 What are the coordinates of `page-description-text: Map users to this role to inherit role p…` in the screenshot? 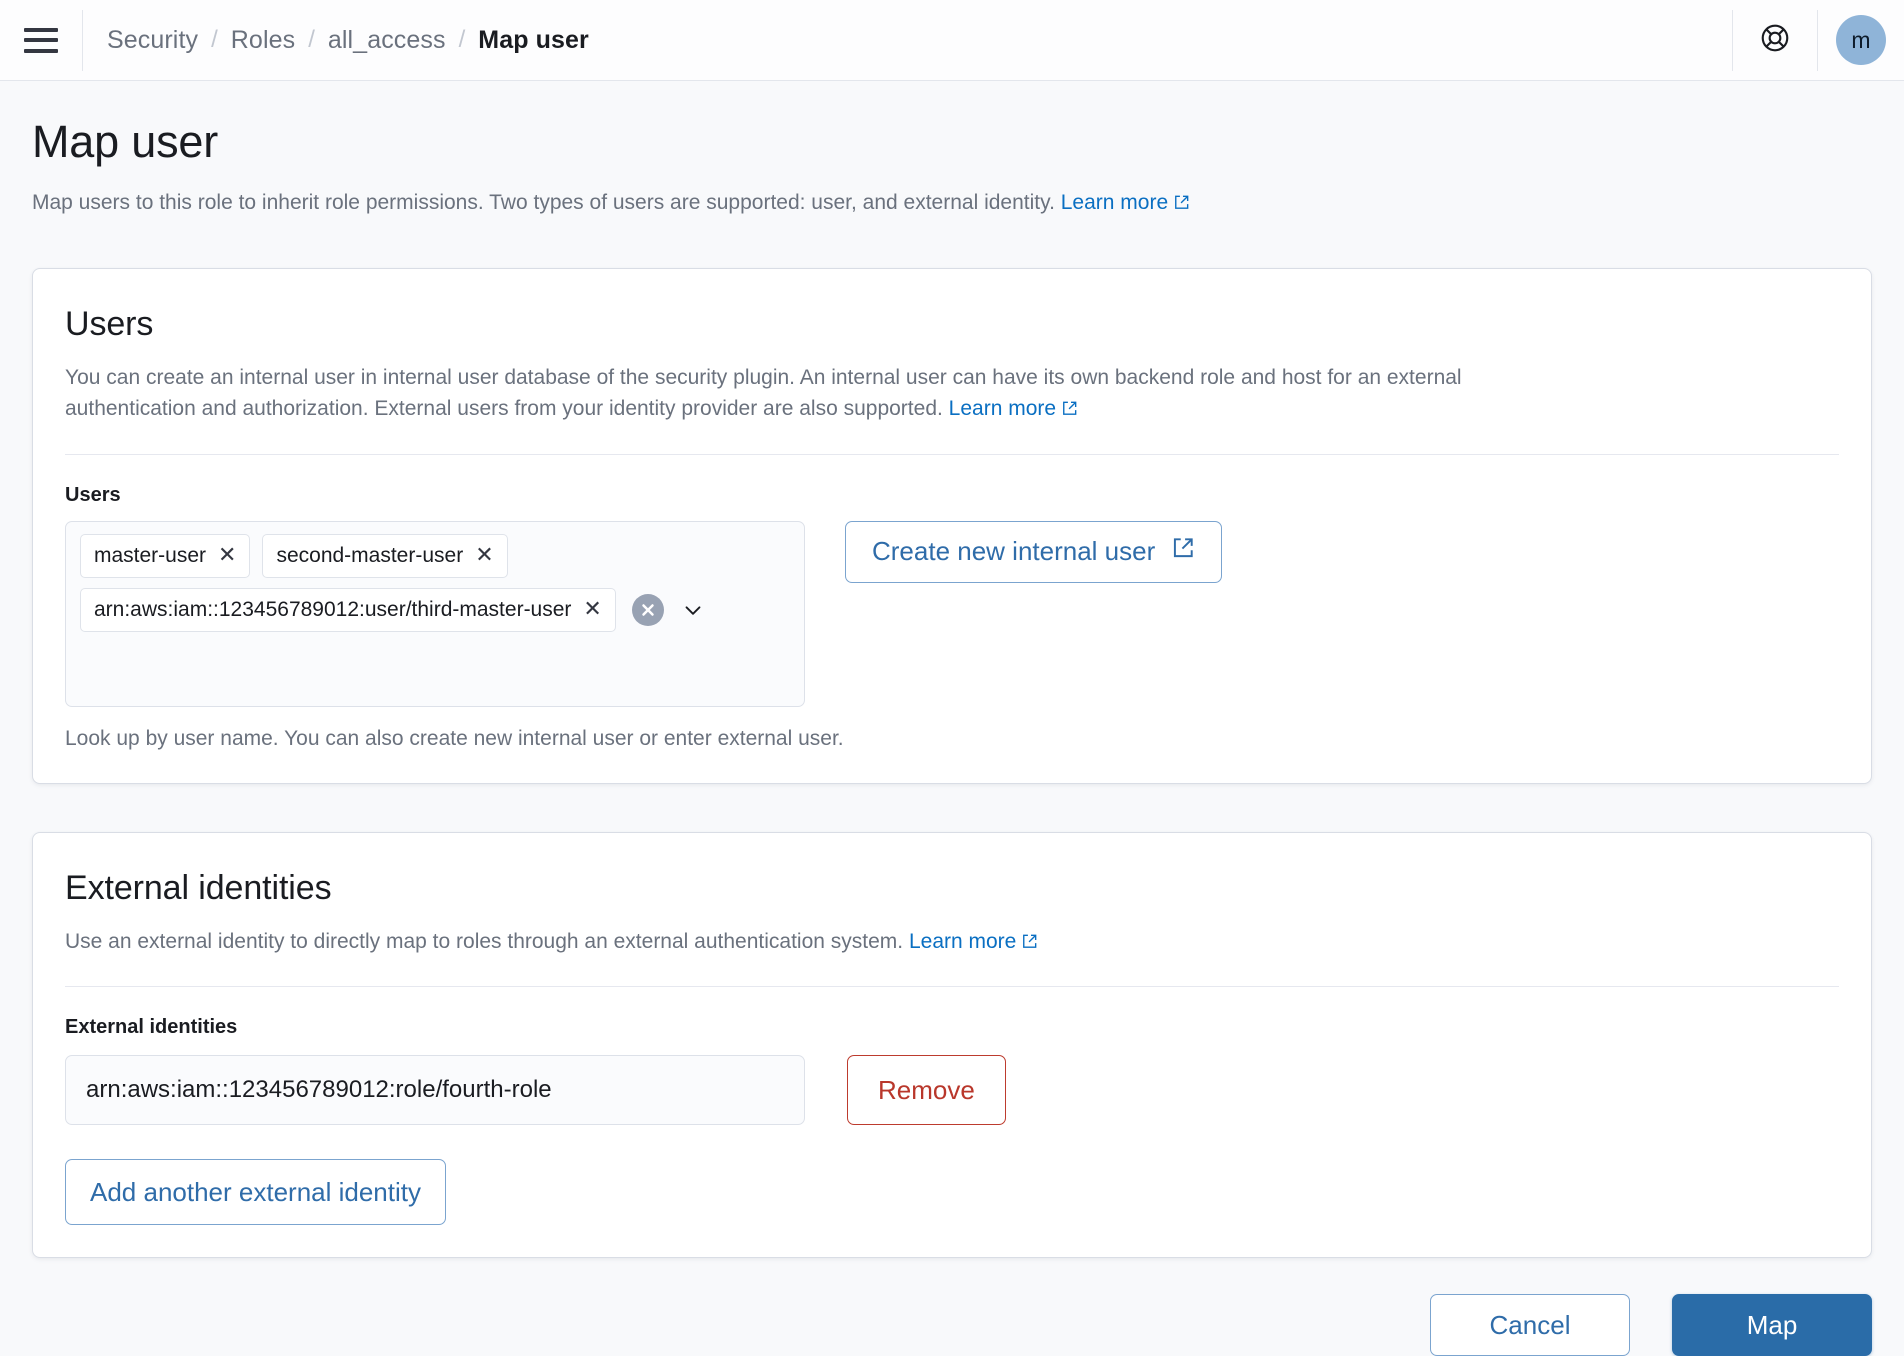 It's located at (543, 202).